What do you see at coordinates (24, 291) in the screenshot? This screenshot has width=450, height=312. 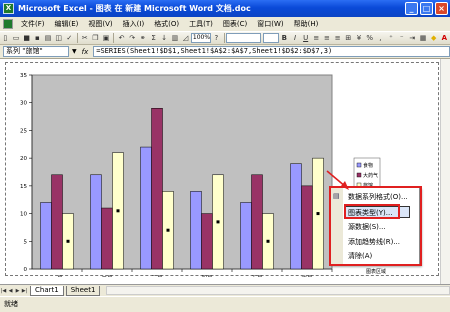 I see `last-sheet-icon: ▶|` at bounding box center [24, 291].